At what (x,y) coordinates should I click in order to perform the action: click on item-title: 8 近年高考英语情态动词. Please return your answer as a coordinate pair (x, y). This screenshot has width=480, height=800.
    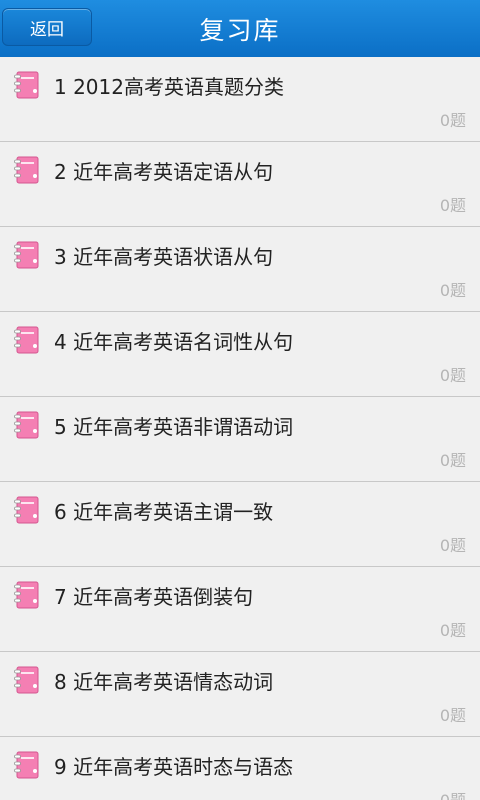
    Looking at the image, I should click on (164, 682).